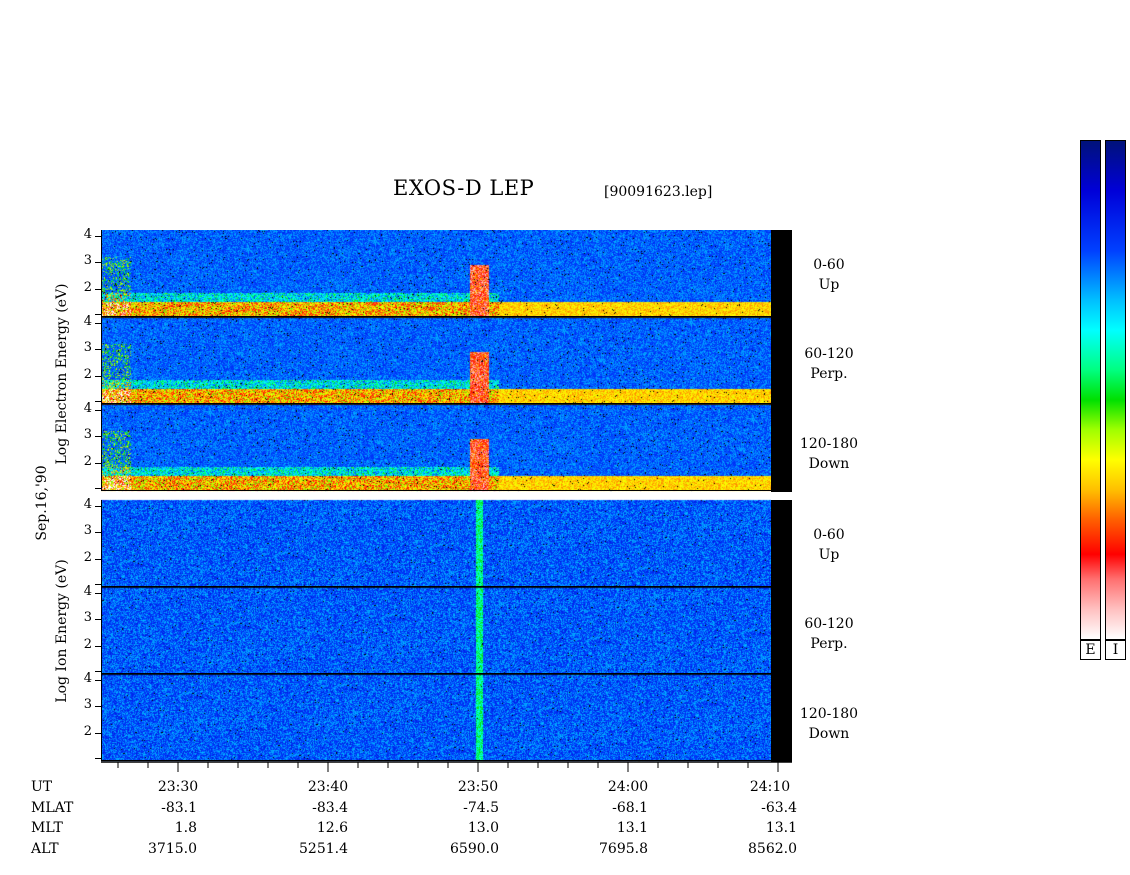 Image resolution: width=1130 pixels, height=875 pixels. I want to click on orbit-row-name: UT, so click(42, 787).